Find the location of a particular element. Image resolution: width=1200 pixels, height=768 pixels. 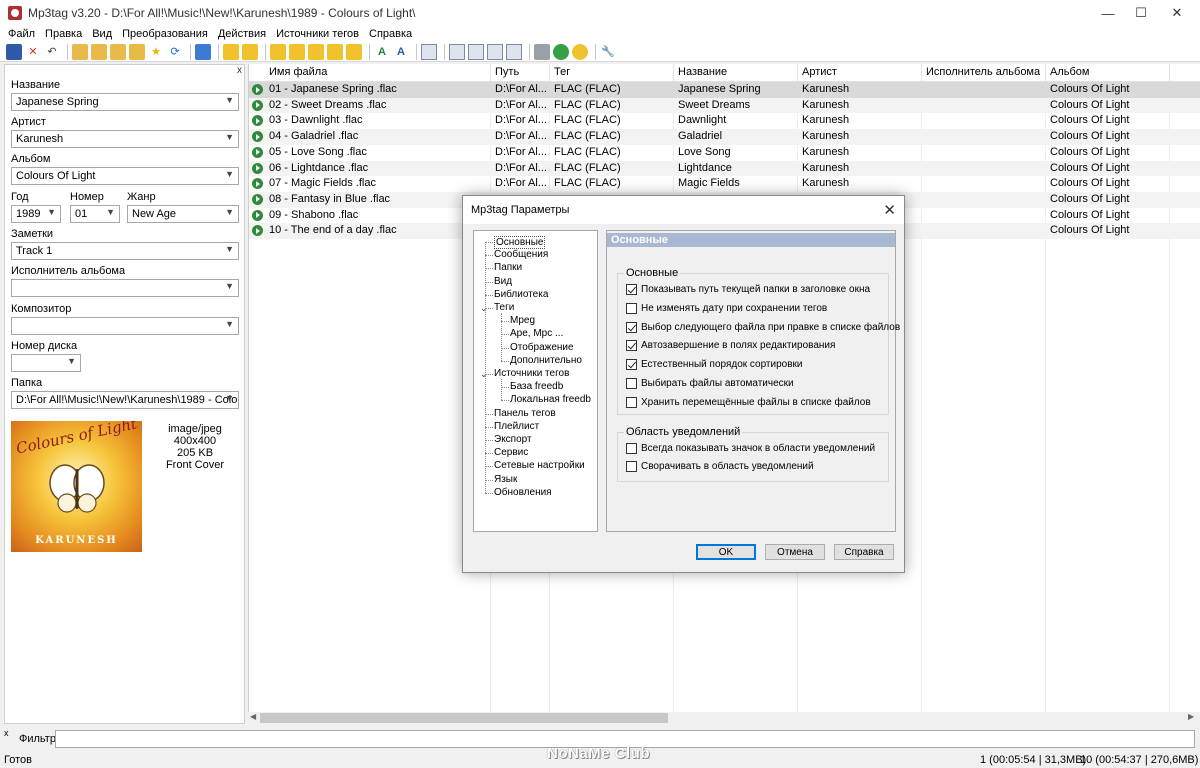

disc-number-field: ▼ is located at coordinates (46, 363).